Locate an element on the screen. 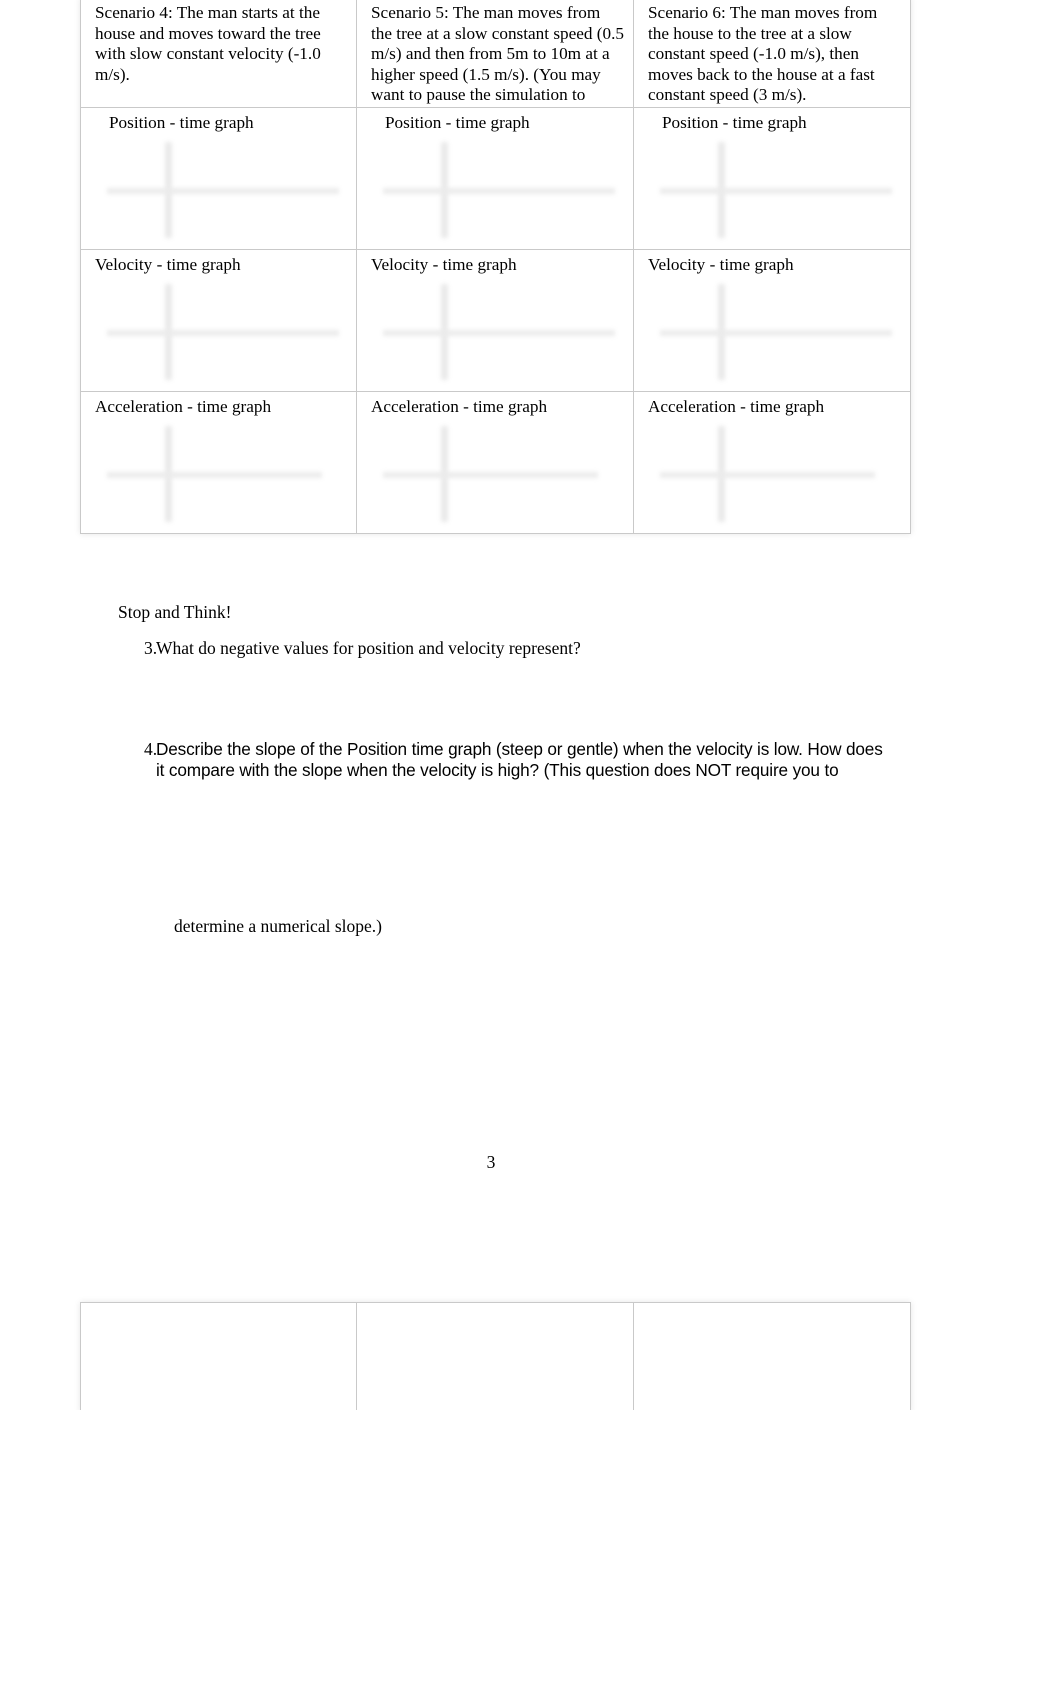 This screenshot has height=1701, width=1062. scenario-6-position-graph-cell: Position - time graph is located at coordinates (772, 178).